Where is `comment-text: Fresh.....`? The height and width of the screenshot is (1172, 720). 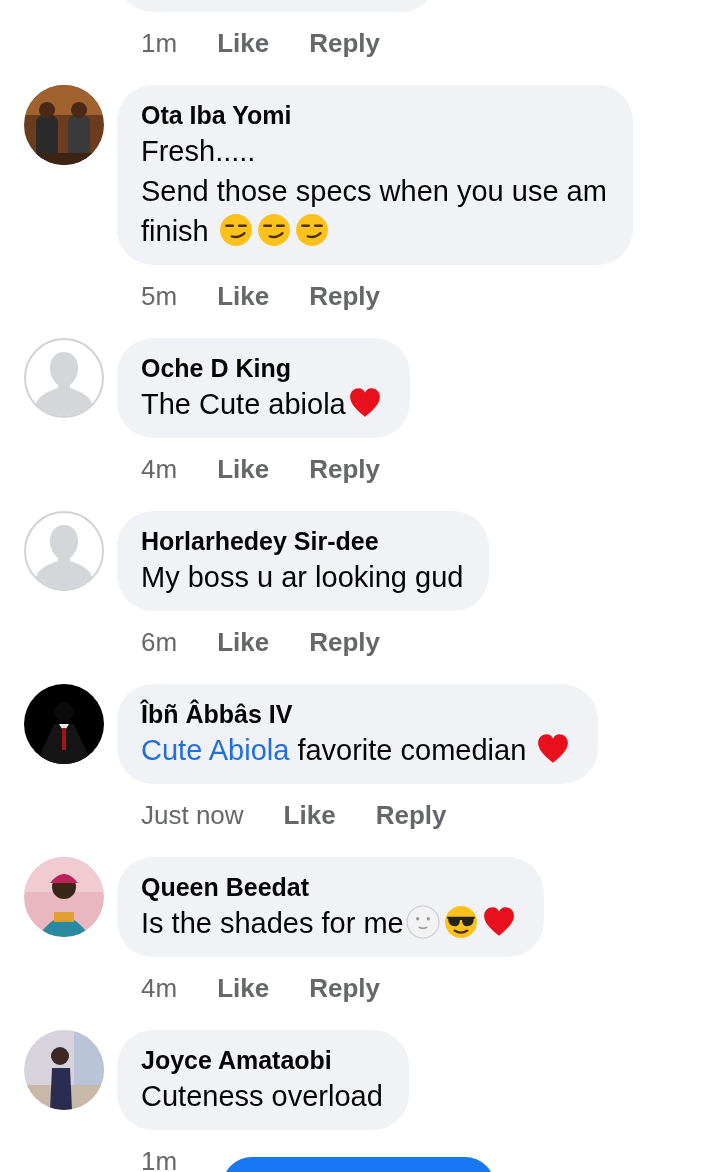 comment-text: Fresh..... is located at coordinates (198, 151).